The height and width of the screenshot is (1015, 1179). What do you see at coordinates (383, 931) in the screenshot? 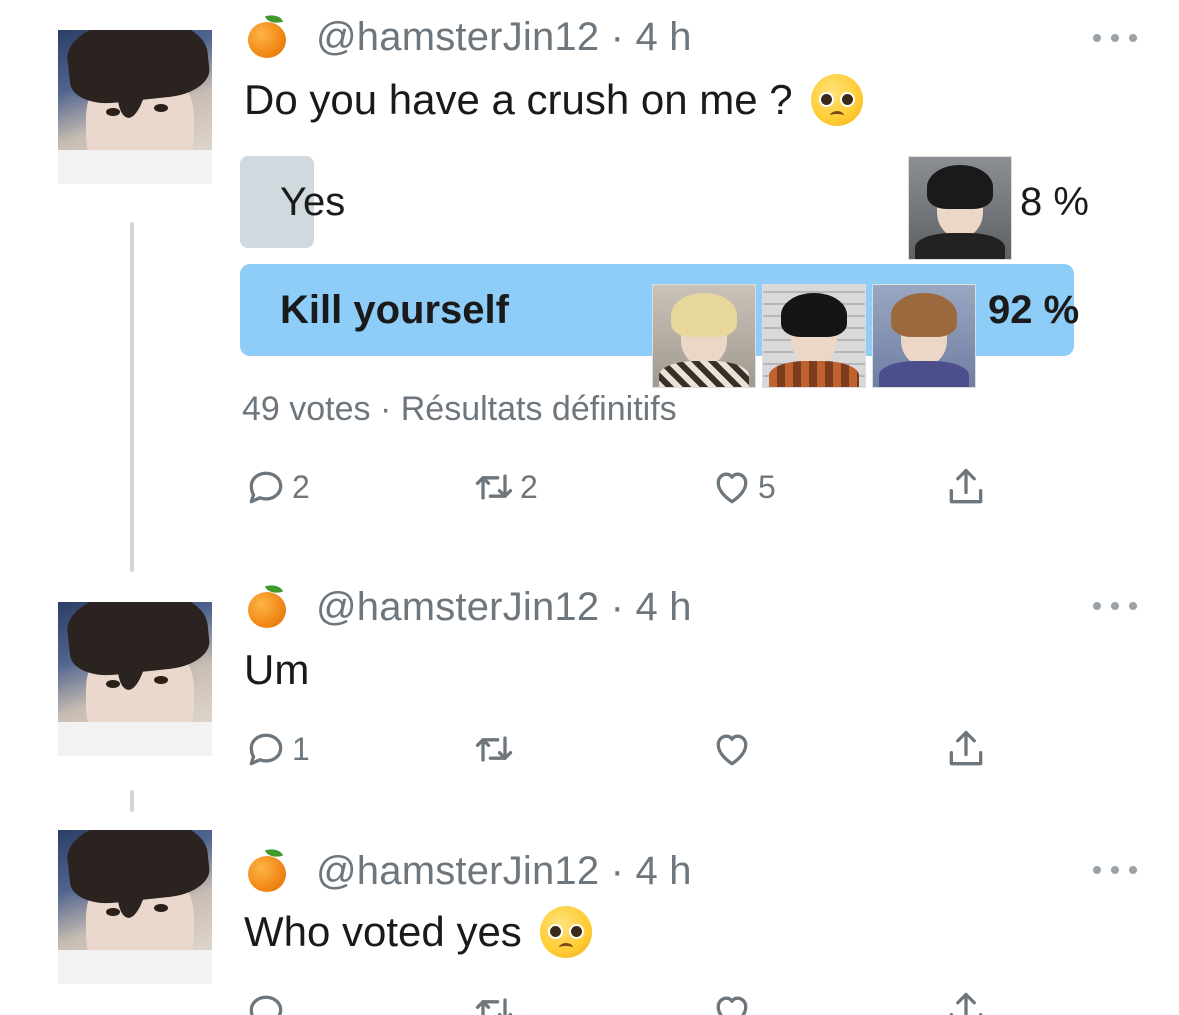
I see `tweet-text-content: Who voted yes` at bounding box center [383, 931].